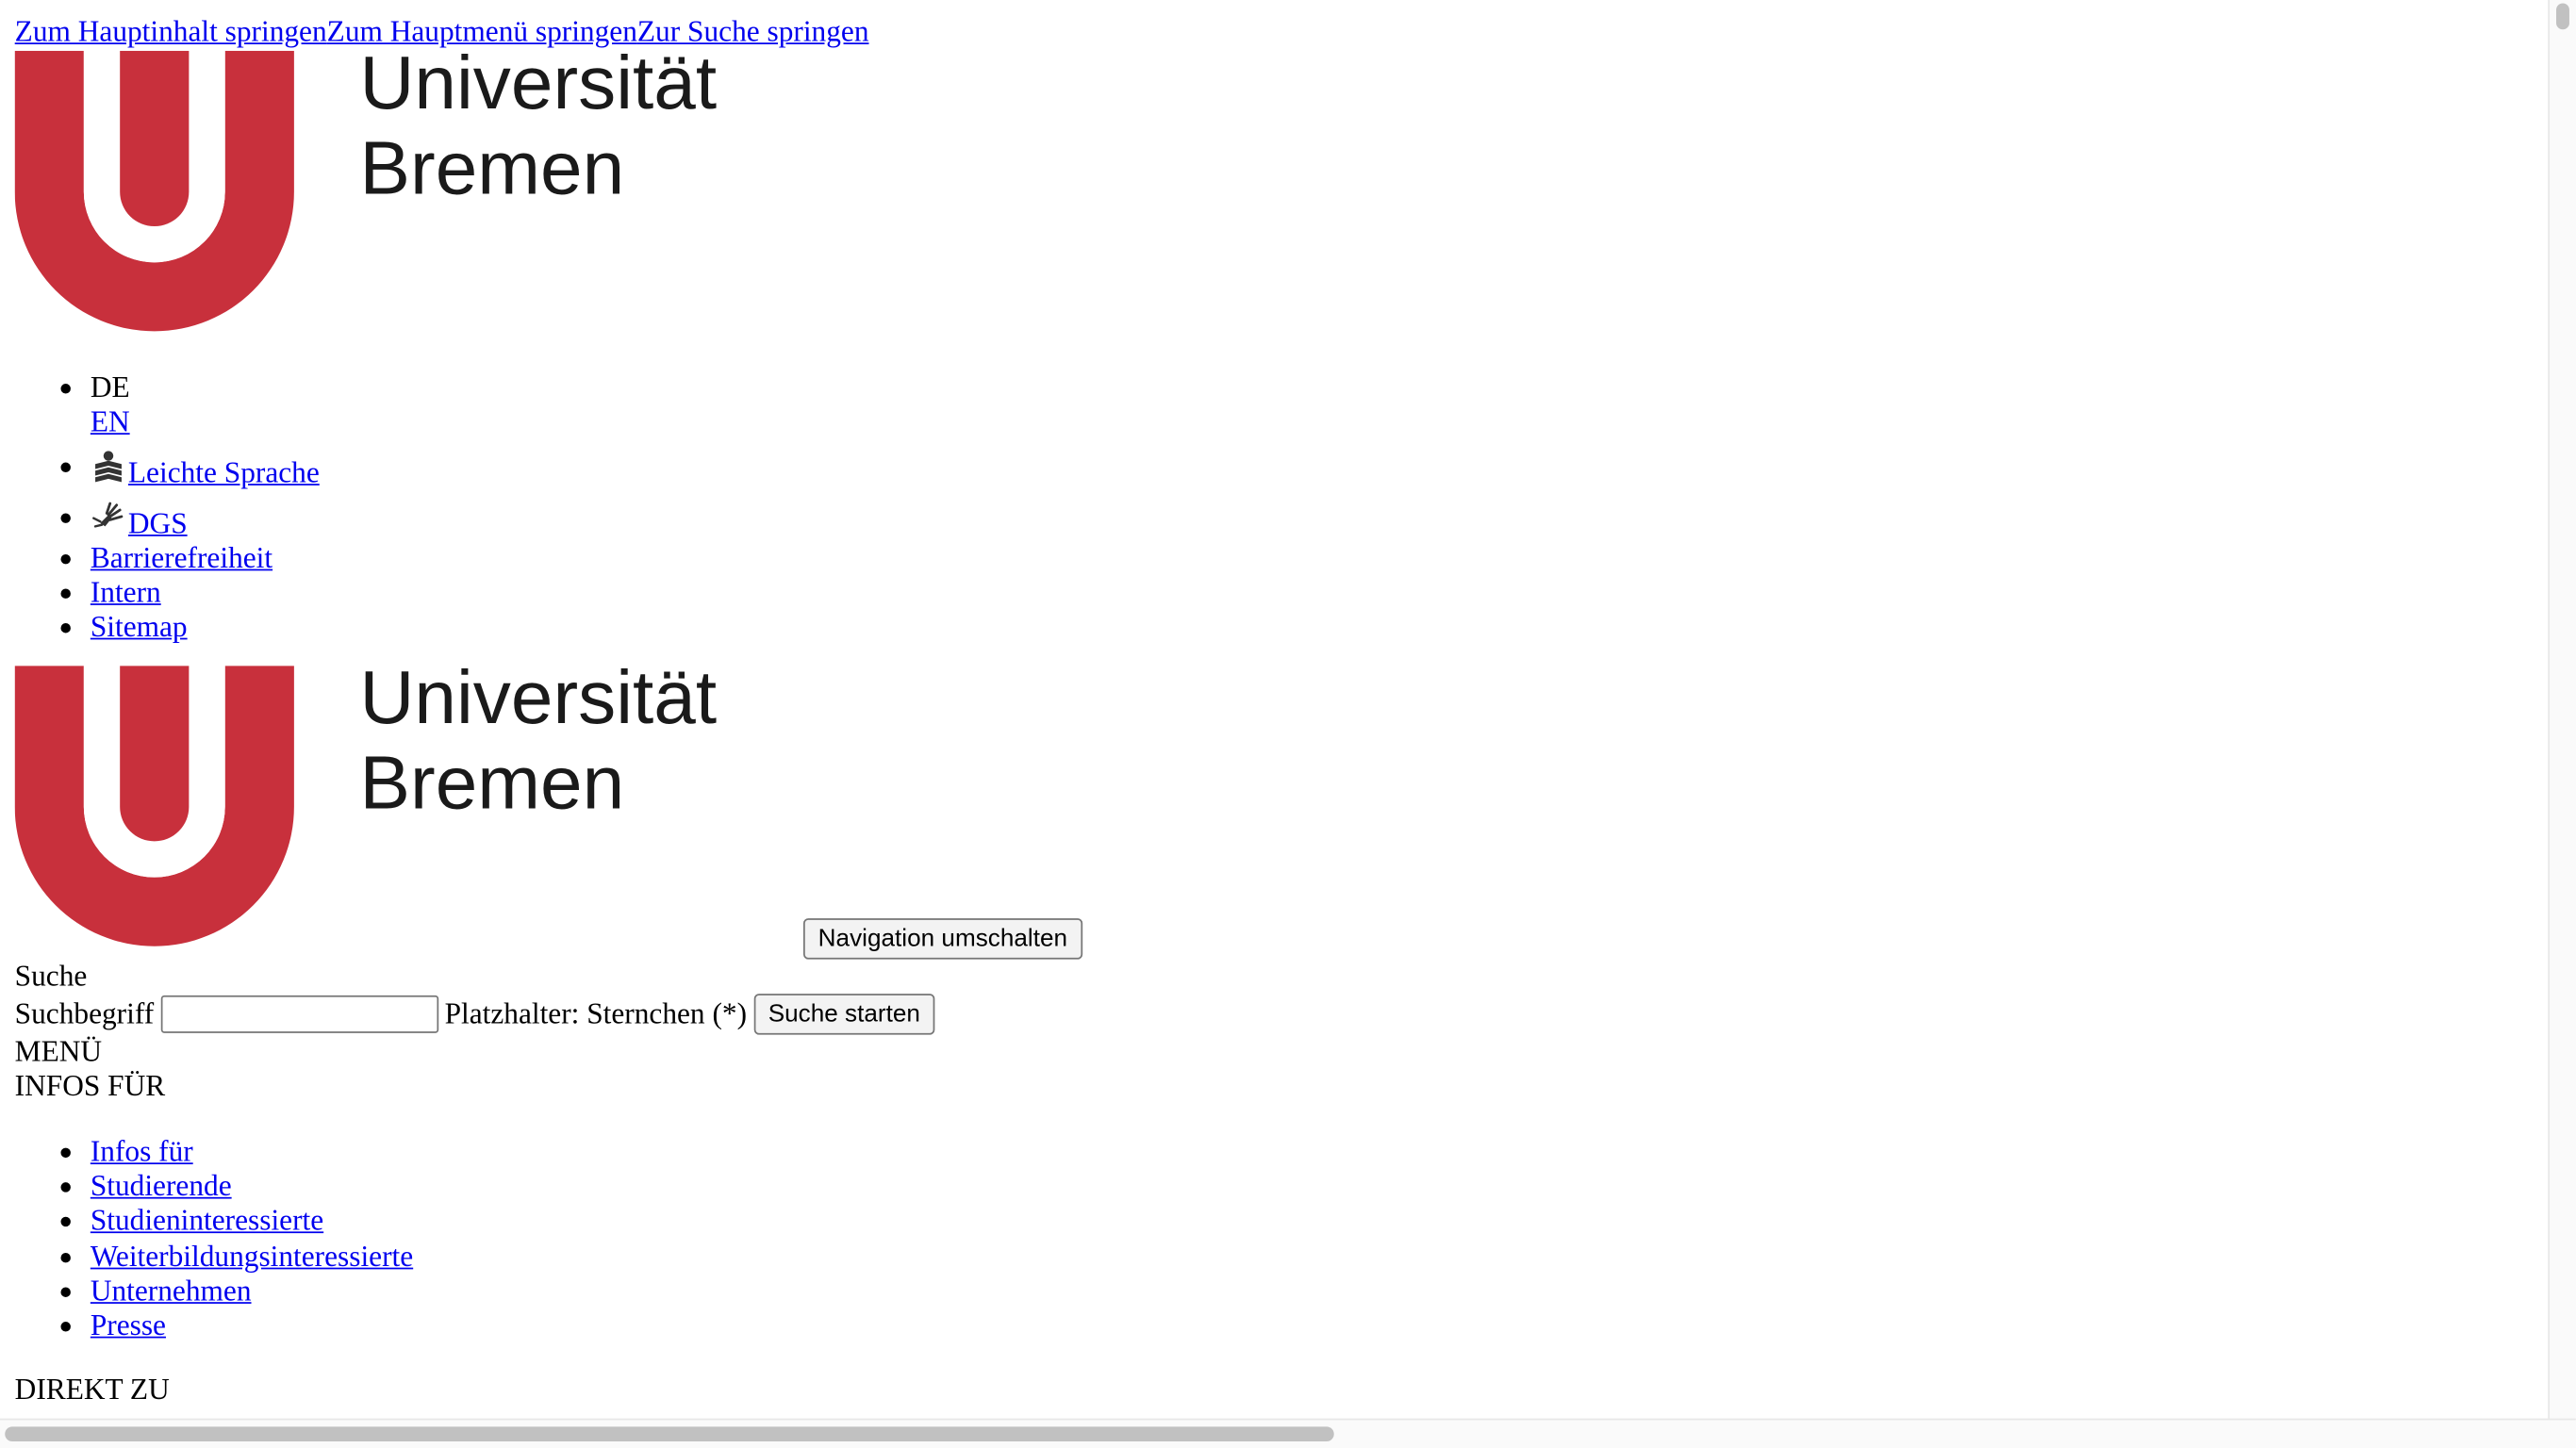 The height and width of the screenshot is (1448, 2576). I want to click on infos-heading: INFOS FÜR, so click(90, 1085).